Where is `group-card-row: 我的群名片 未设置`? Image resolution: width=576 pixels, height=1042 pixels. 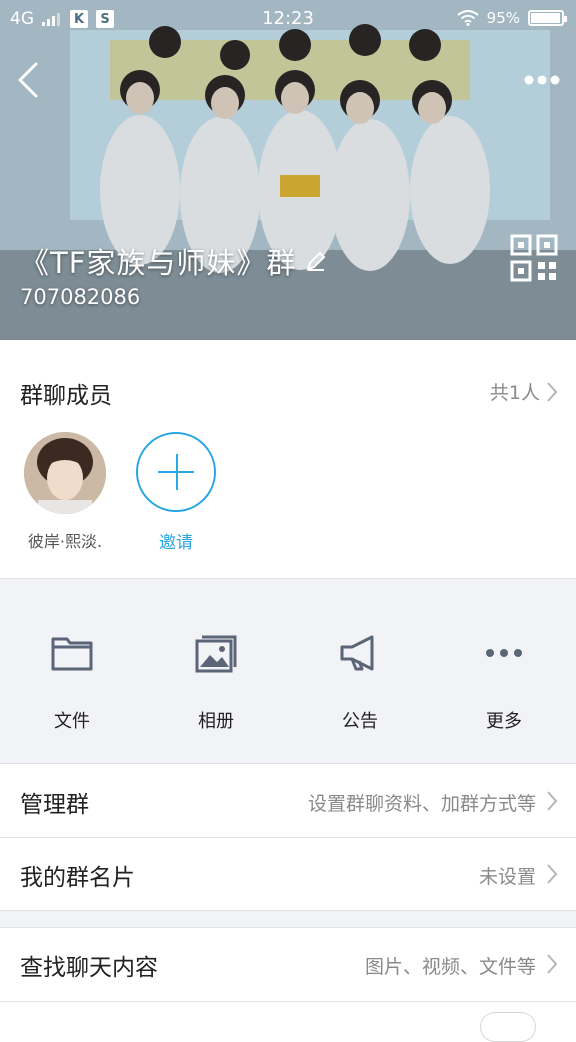 group-card-row: 我的群名片 未设置 is located at coordinates (288, 874).